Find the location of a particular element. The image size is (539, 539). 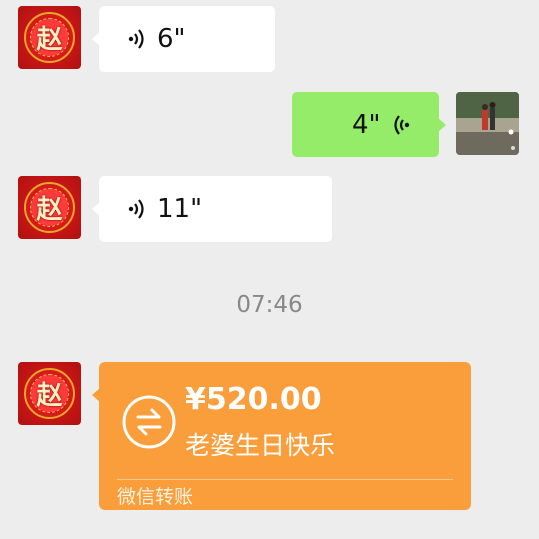

voice-message-bubble: 6" is located at coordinates (183, 39).